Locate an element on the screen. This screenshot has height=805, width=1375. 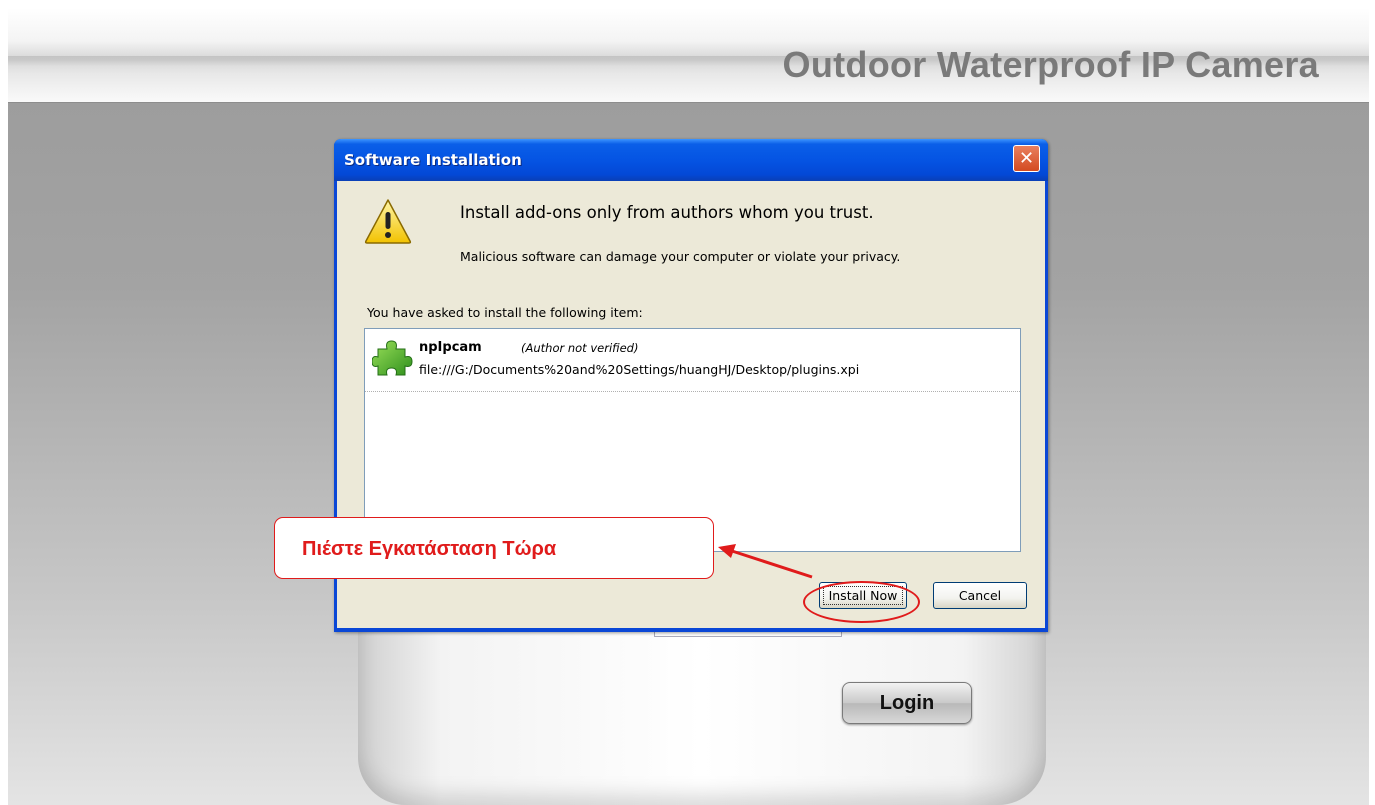
close-icon: ✕ is located at coordinates (1026, 158).